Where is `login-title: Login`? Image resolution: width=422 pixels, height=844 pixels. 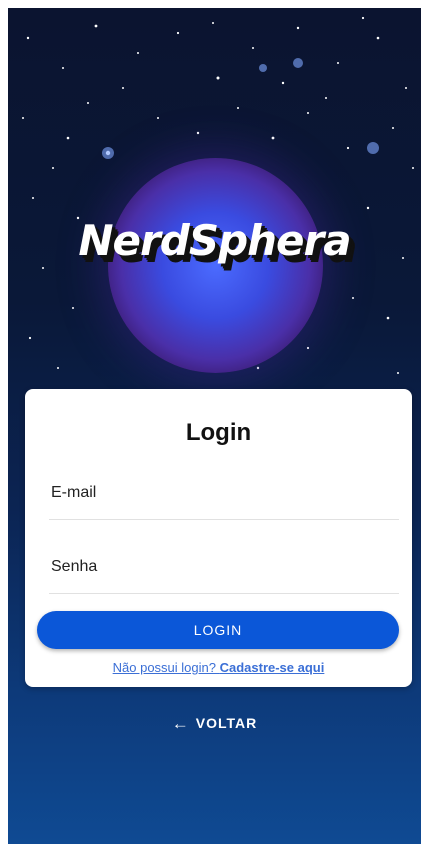
login-title: Login is located at coordinates (218, 432).